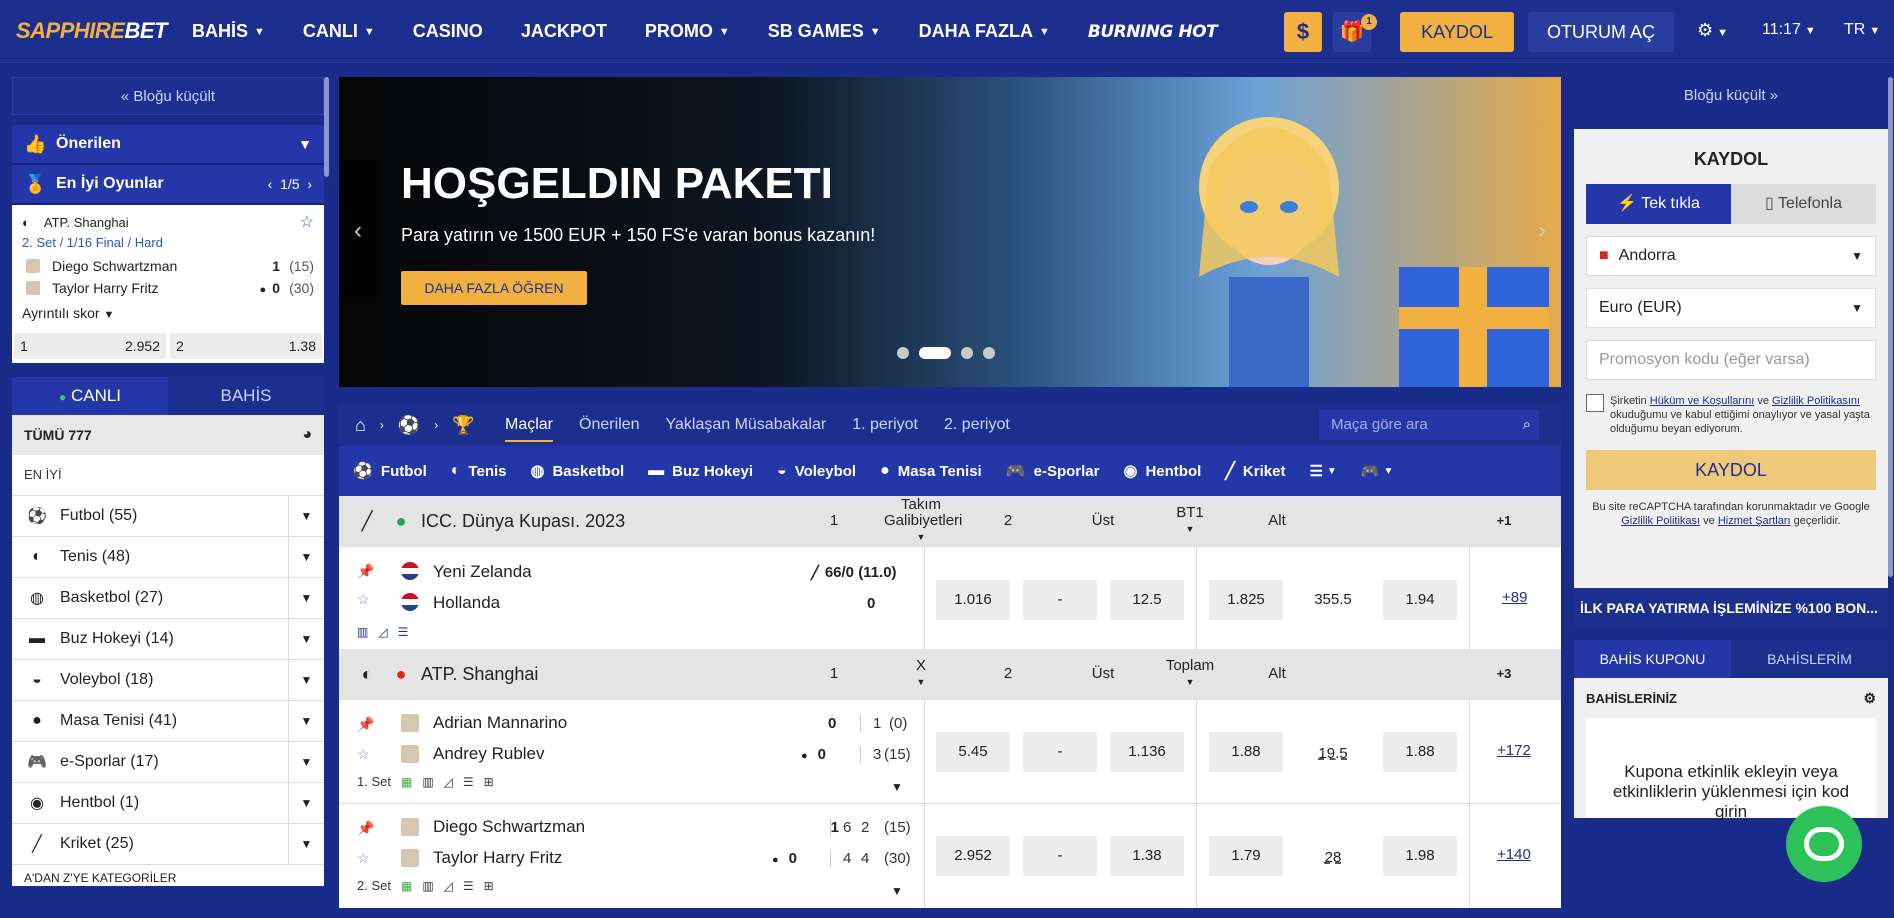 The width and height of the screenshot is (1894, 918). What do you see at coordinates (885, 425) in the screenshot?
I see `tab-1-periyot: 1. periyot` at bounding box center [885, 425].